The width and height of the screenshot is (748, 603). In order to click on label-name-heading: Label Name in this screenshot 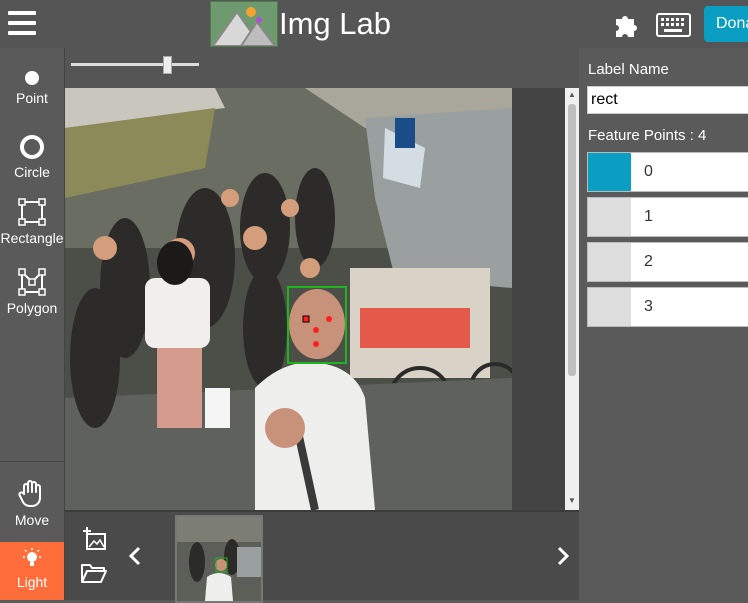, I will do `click(628, 69)`.